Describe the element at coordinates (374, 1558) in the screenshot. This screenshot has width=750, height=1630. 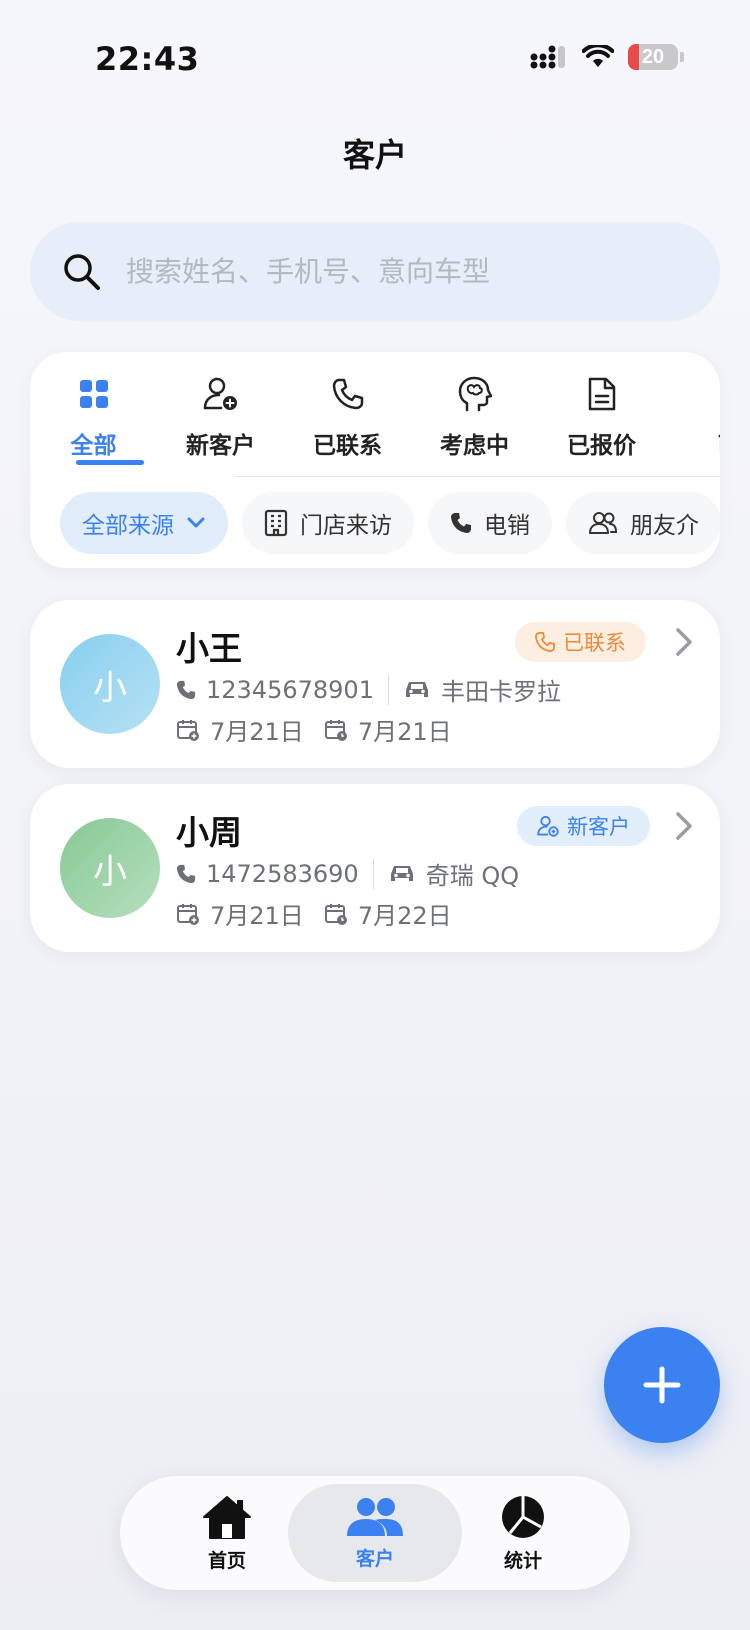
I see `nav-label: 客户` at that location.